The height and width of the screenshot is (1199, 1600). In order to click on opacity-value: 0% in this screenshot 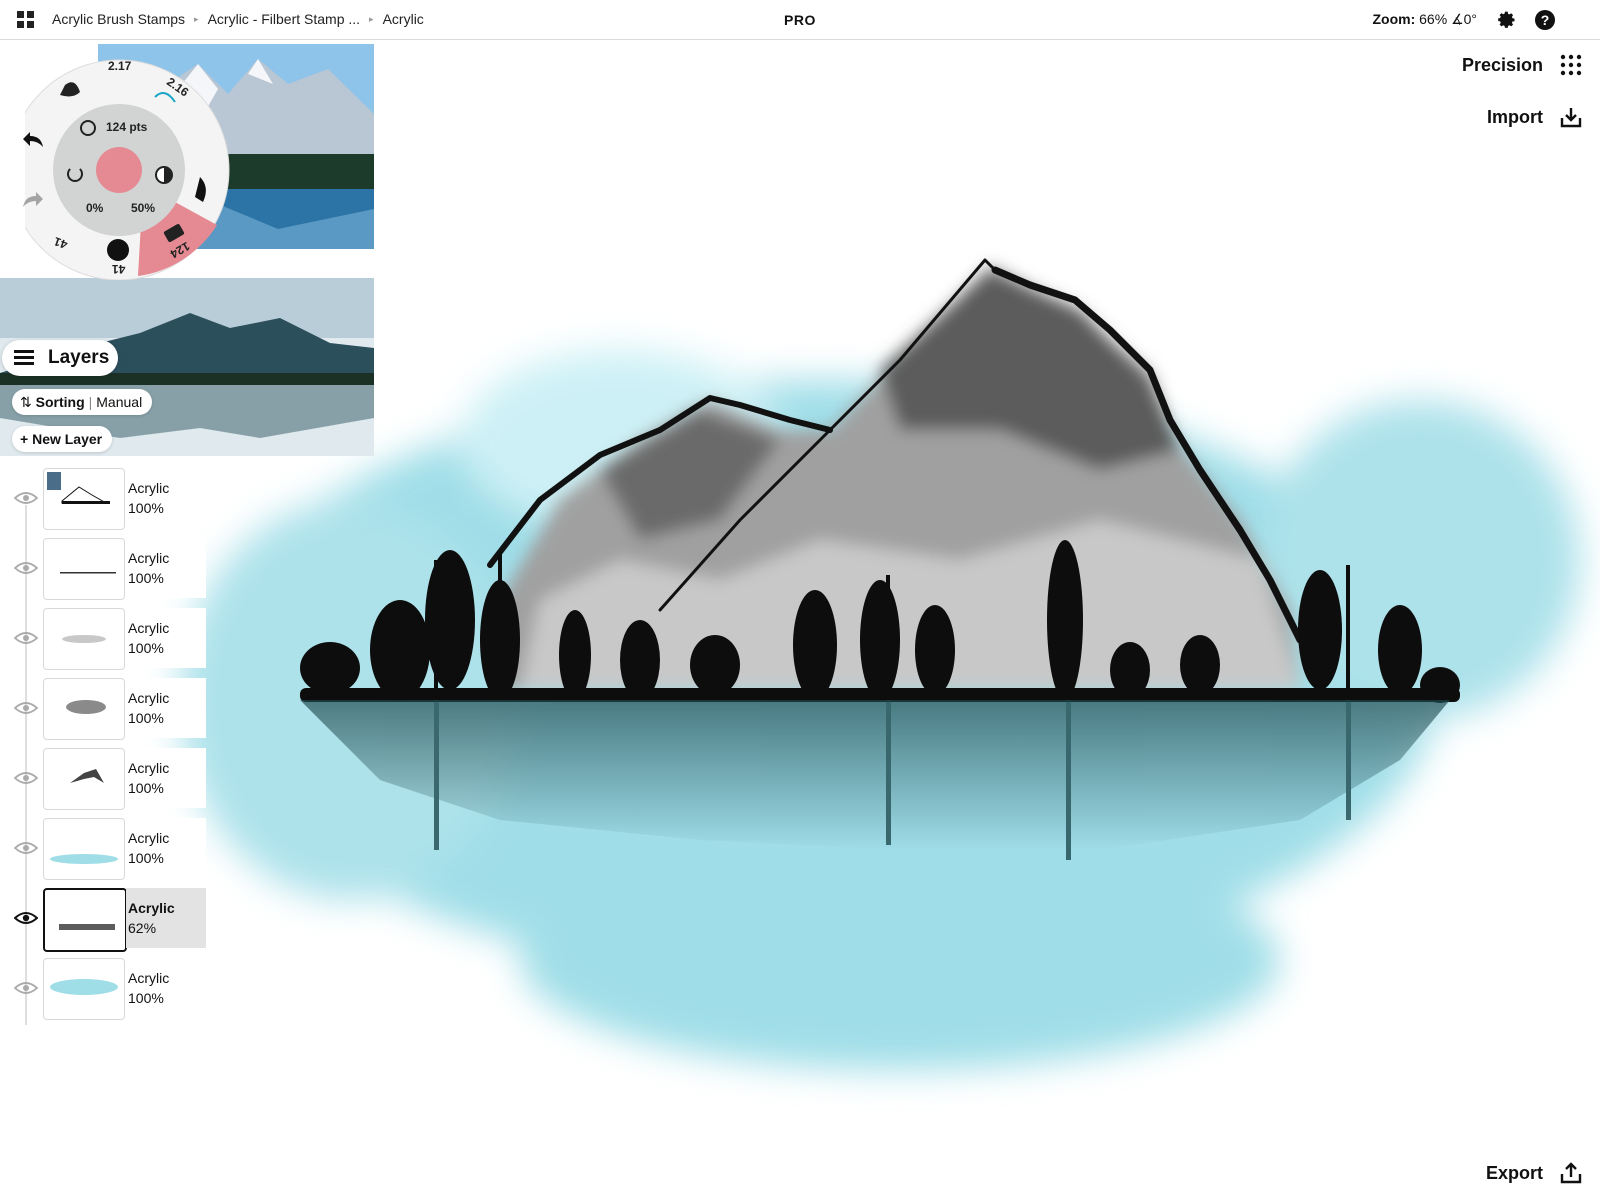, I will do `click(94, 208)`.